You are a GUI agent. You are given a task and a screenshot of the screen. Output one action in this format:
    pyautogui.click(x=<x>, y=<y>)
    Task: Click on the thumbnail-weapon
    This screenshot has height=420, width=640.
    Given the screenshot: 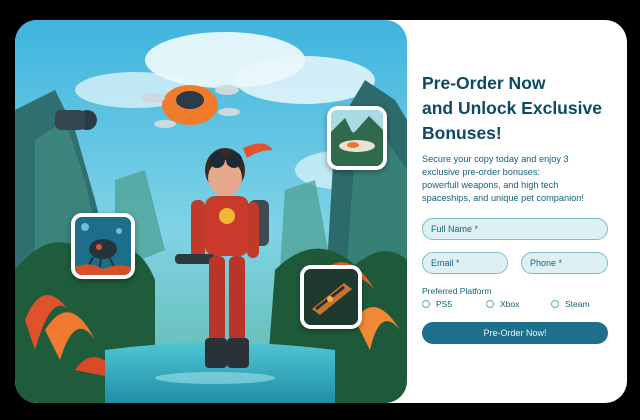 What is the action you would take?
    pyautogui.click(x=331, y=297)
    